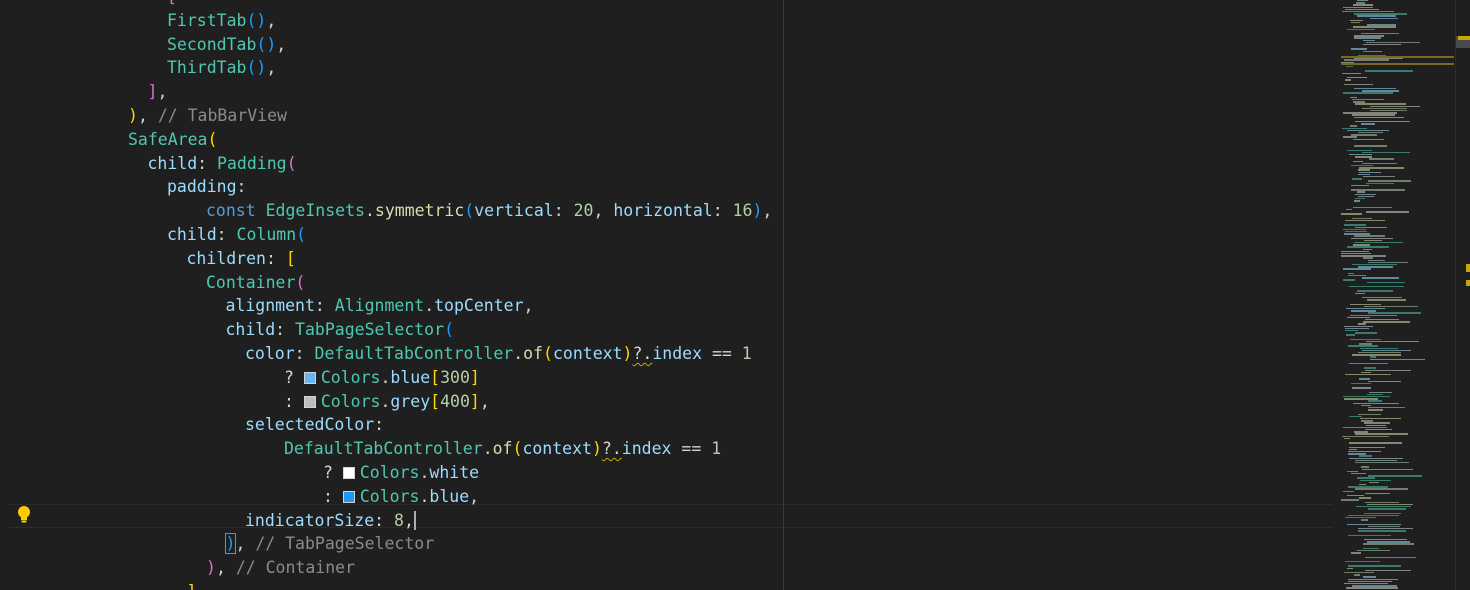 The height and width of the screenshot is (590, 1470). Describe the element at coordinates (290, 258) in the screenshot. I see `code-token: [` at that location.